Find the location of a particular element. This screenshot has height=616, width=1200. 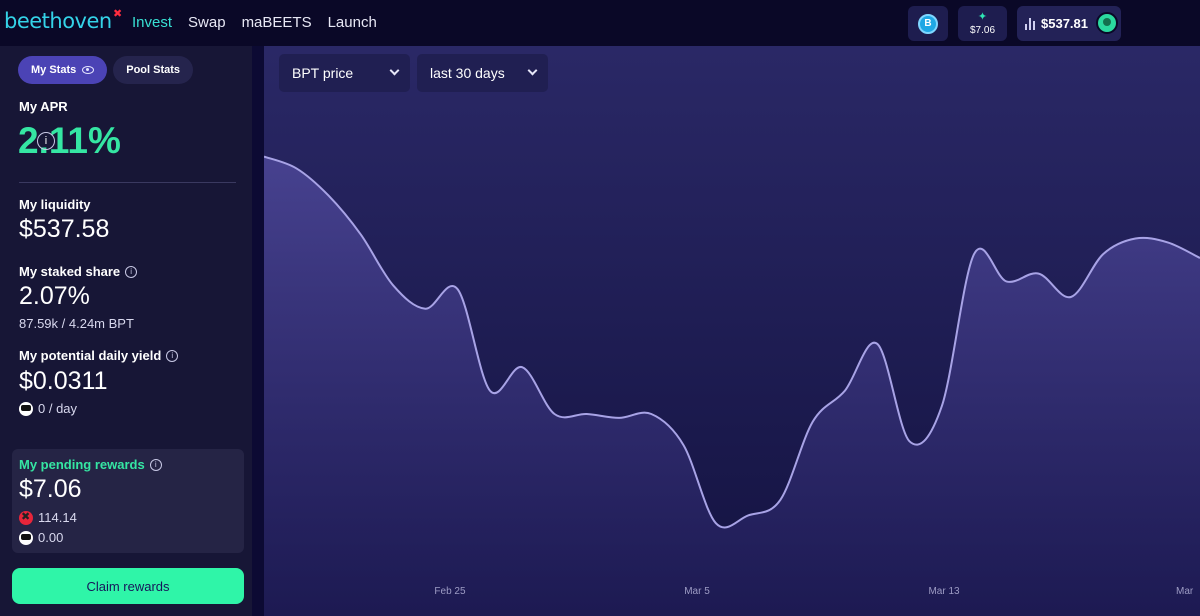

bar-chart-icon is located at coordinates (1030, 23).